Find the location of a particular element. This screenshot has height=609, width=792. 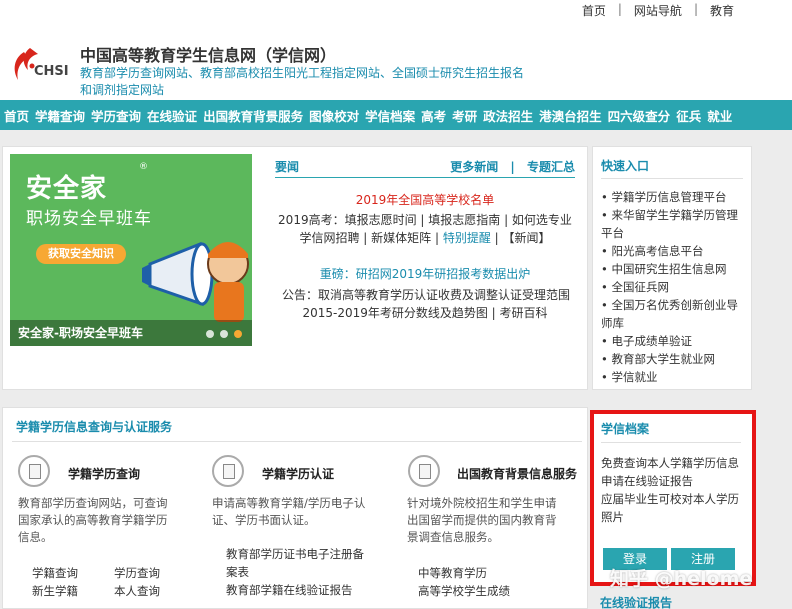

abroad-background-icon is located at coordinates (424, 471).